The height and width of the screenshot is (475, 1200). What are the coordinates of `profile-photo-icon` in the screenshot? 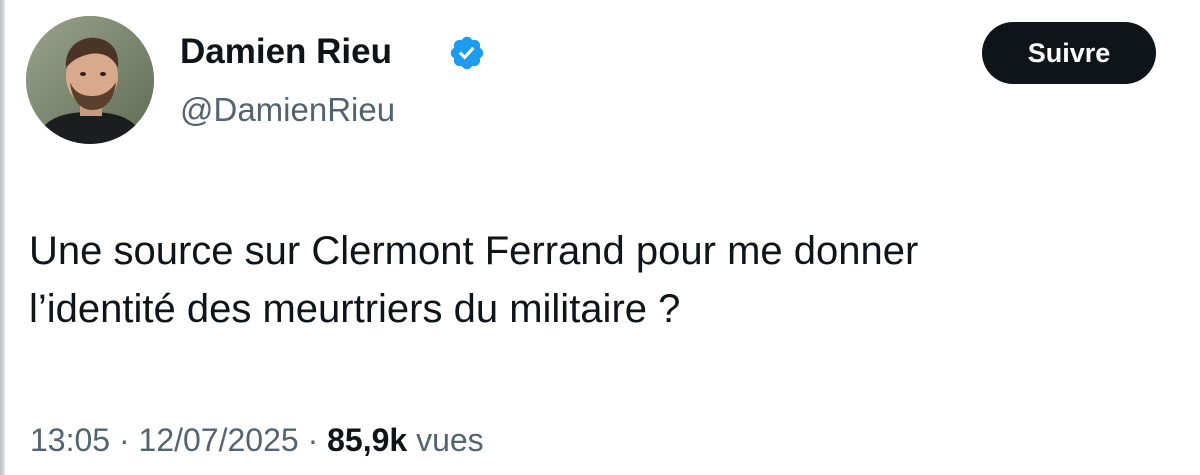 It's located at (90, 80).